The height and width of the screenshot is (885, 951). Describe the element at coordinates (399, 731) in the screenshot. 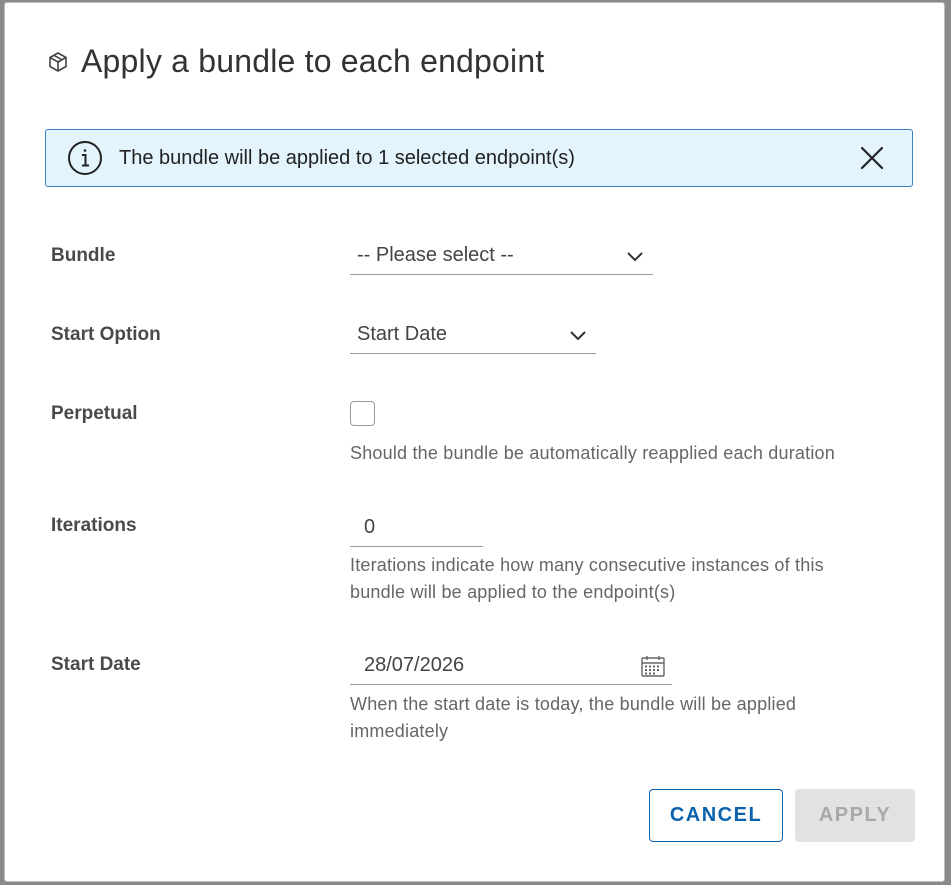

I see `start-date-help-text-line2: immediately` at that location.